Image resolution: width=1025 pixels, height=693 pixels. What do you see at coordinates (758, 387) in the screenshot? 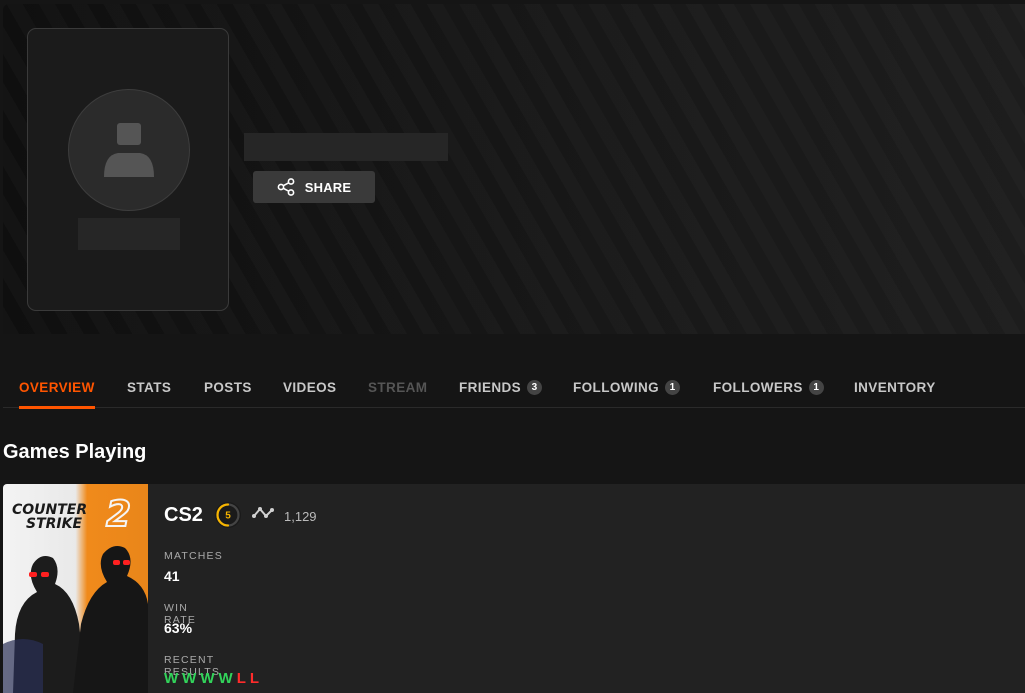
I see `tab-label: FOLLOWERS` at bounding box center [758, 387].